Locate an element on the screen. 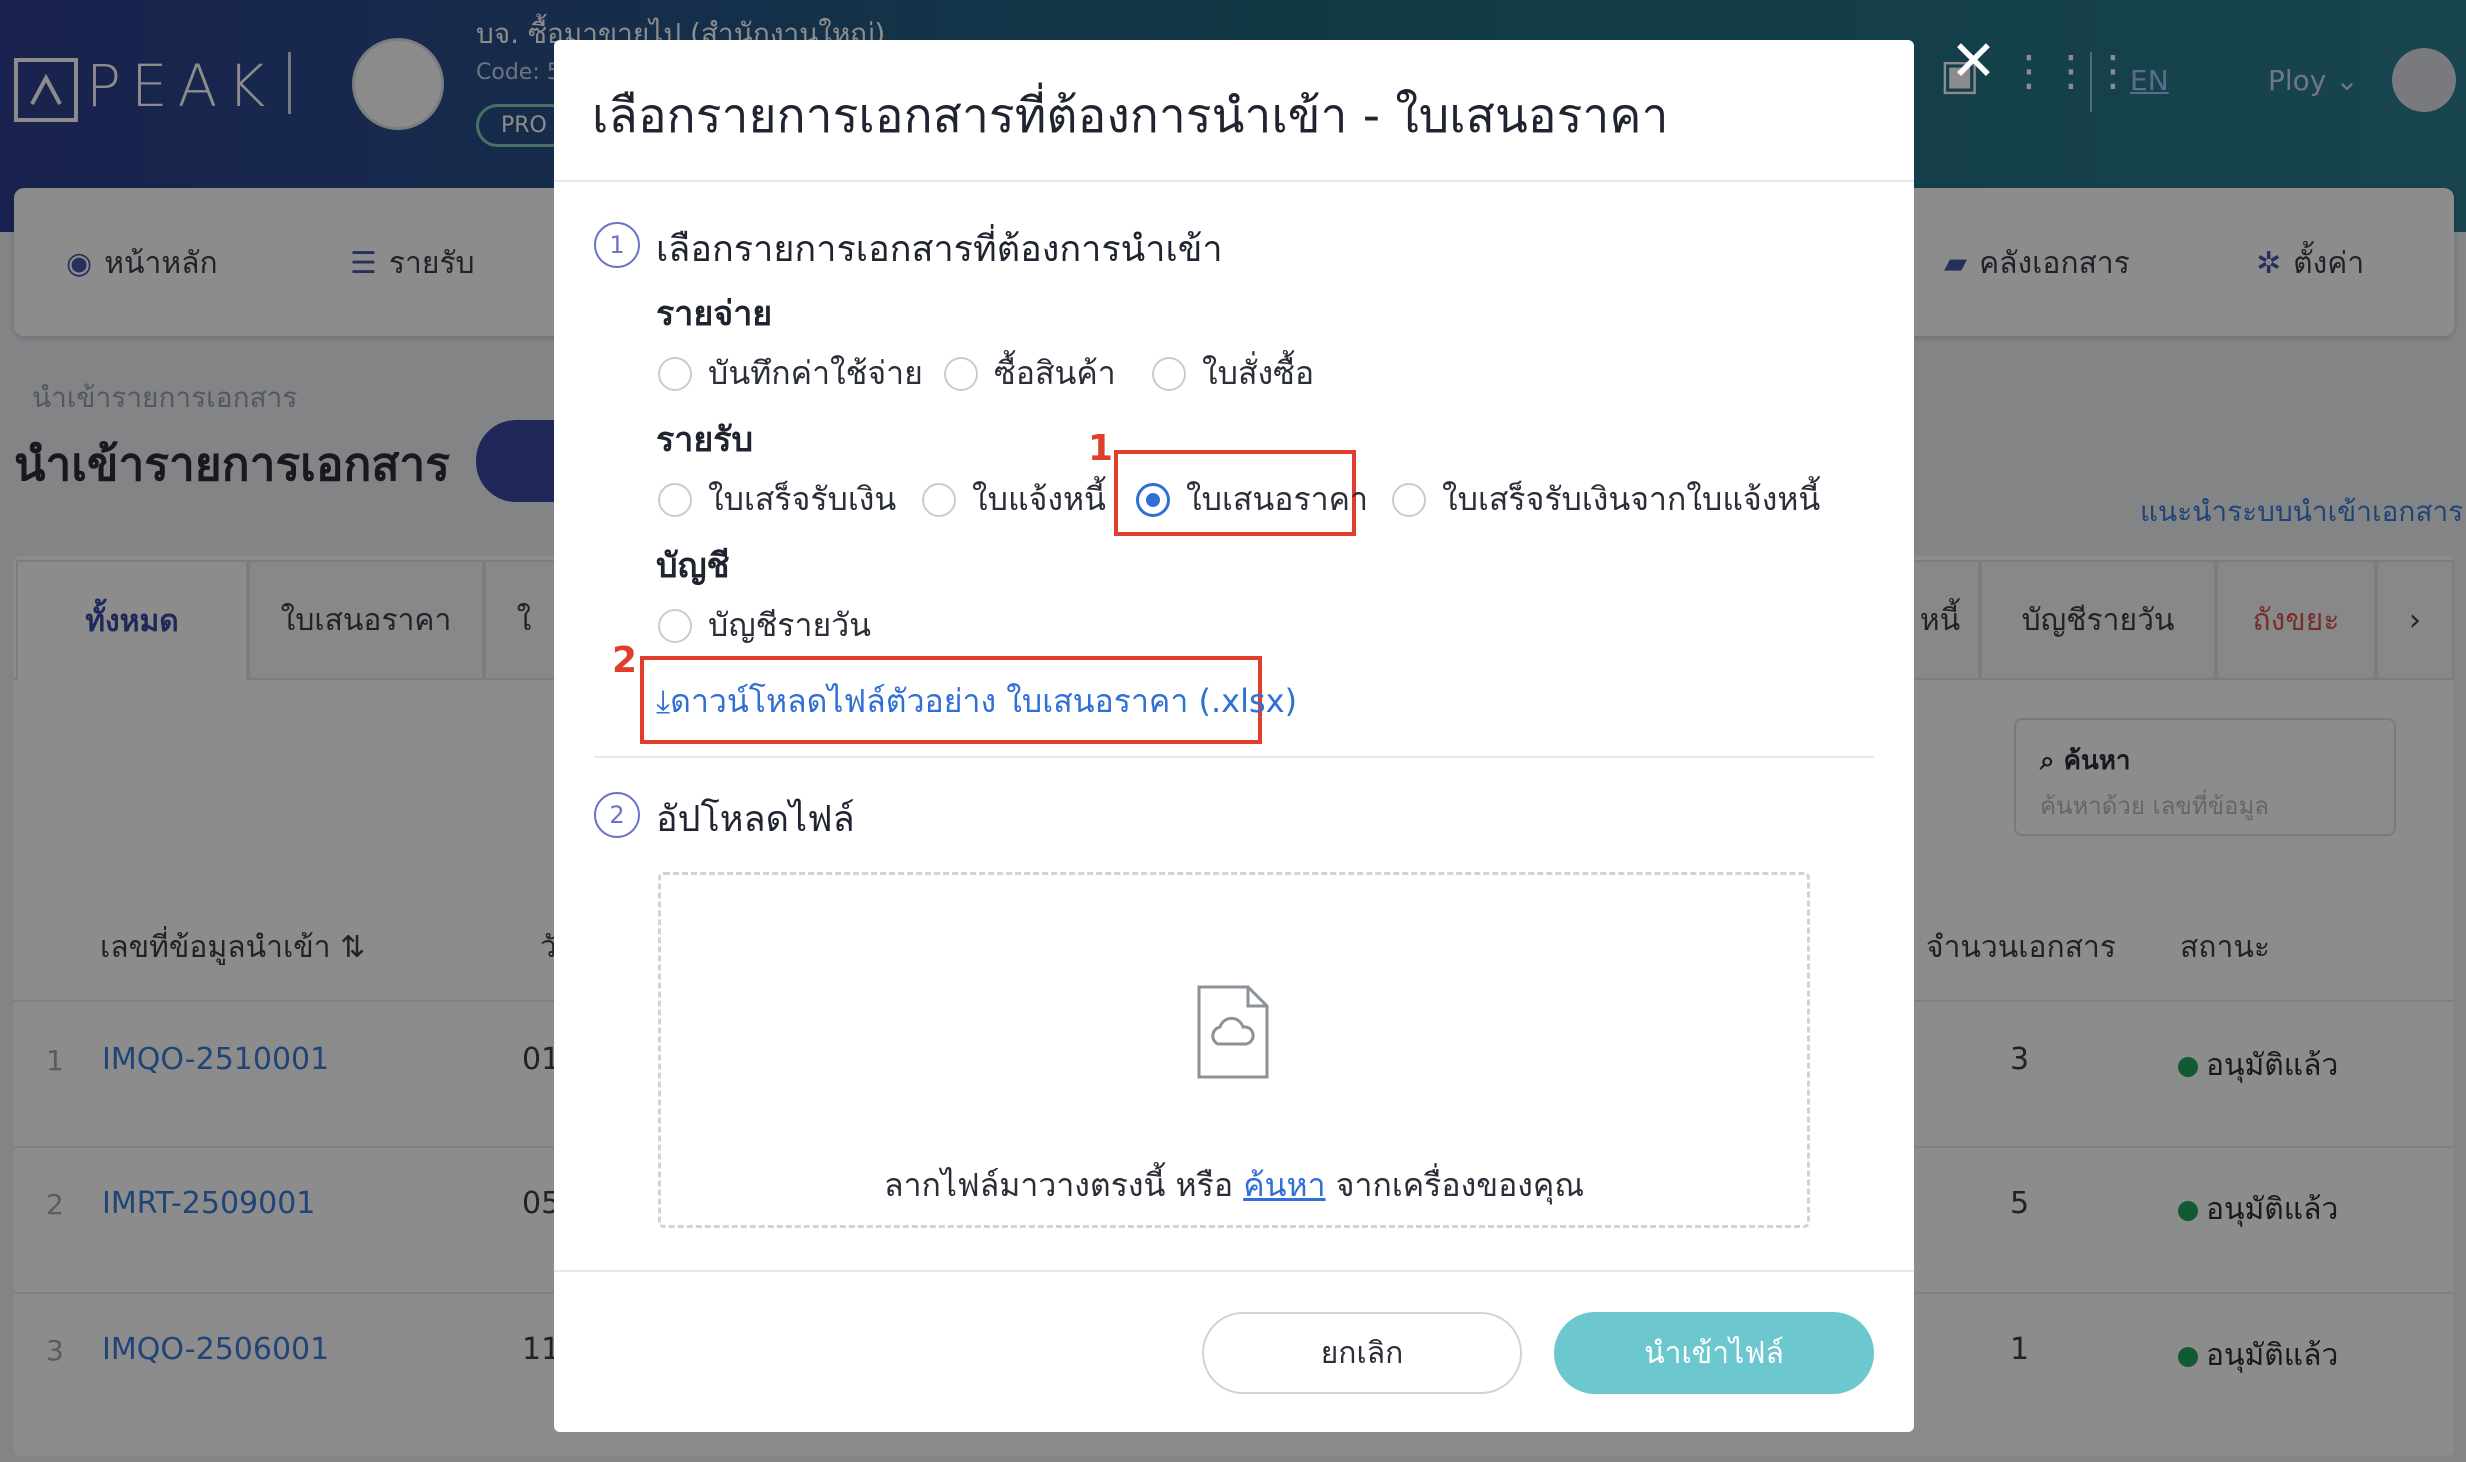  radio-label: ใบเสร็จรับเงิน is located at coordinates (802, 499).